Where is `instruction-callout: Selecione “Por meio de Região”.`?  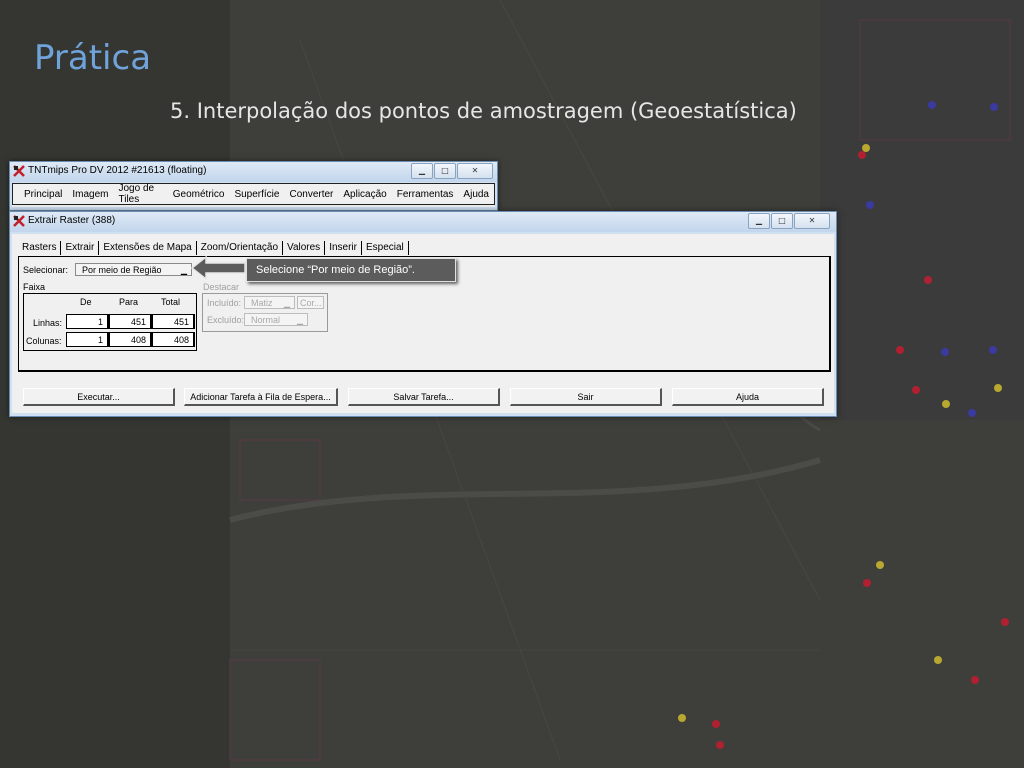
instruction-callout: Selecione “Por meio de Região”. is located at coordinates (351, 270).